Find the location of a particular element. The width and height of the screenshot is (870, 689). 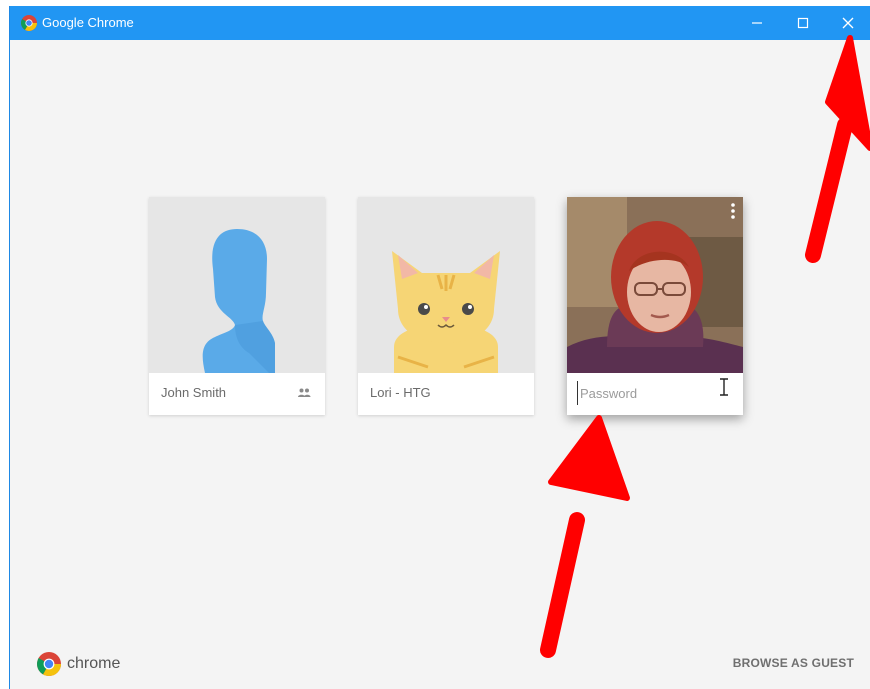

maximize-button is located at coordinates (803, 23).